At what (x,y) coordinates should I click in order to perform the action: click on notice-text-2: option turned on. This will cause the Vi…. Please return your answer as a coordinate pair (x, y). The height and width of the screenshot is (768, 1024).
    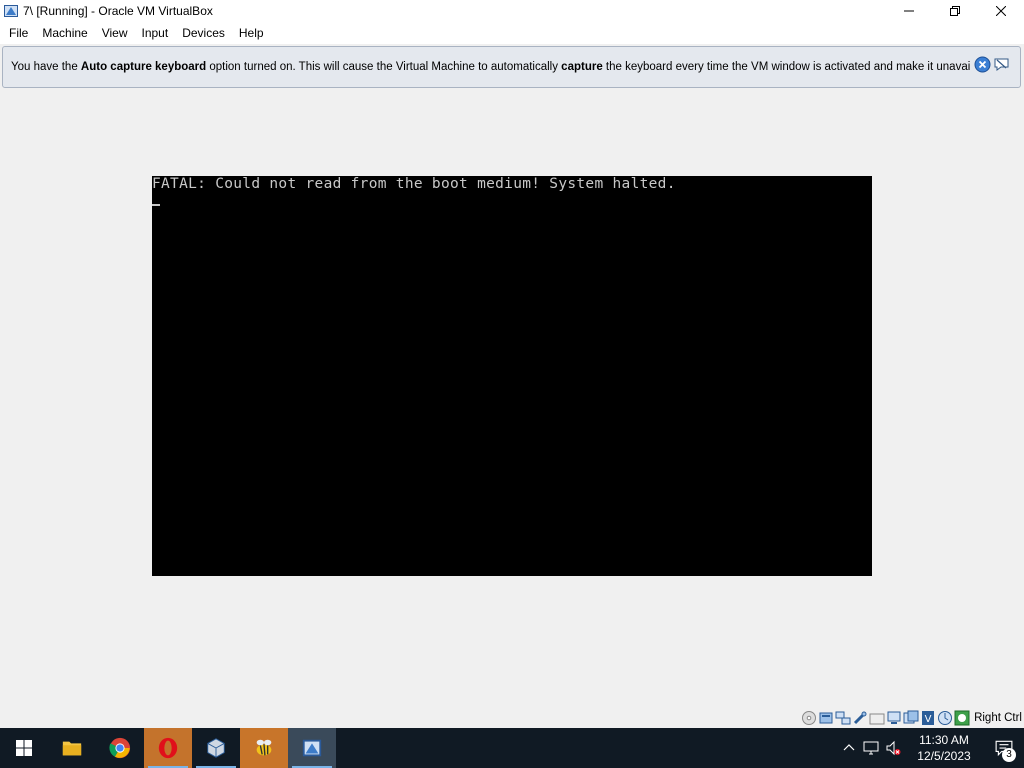
    Looking at the image, I should click on (384, 67).